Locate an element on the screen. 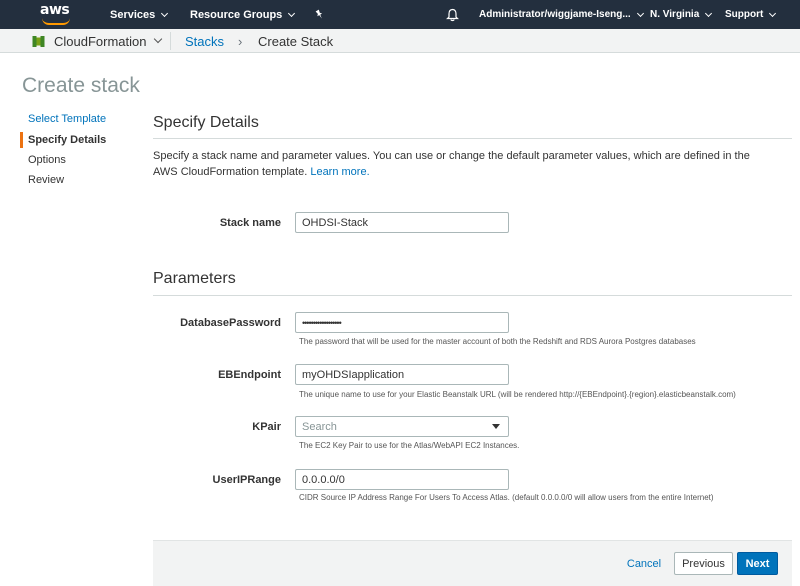 The width and height of the screenshot is (800, 586). database-password-label: DatabasePassword is located at coordinates (230, 323).